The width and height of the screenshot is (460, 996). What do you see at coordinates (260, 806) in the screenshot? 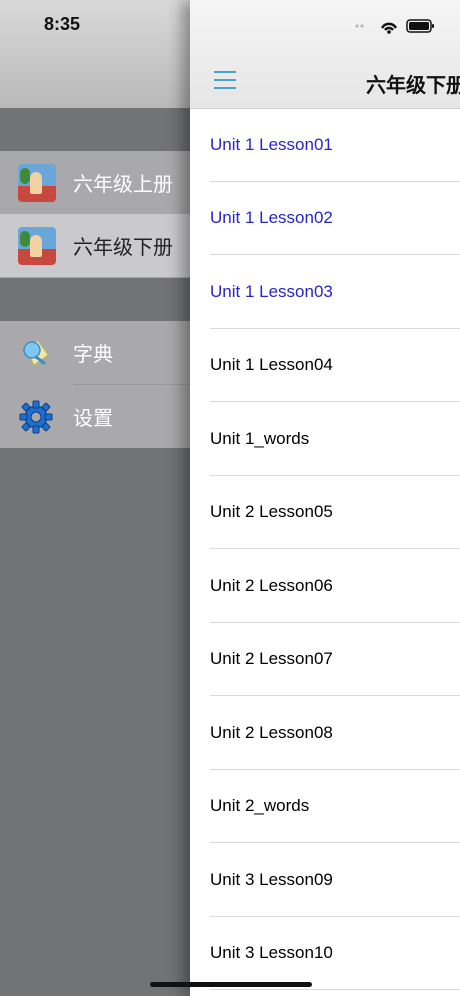
I see `lesson-title: Unit 2_words` at bounding box center [260, 806].